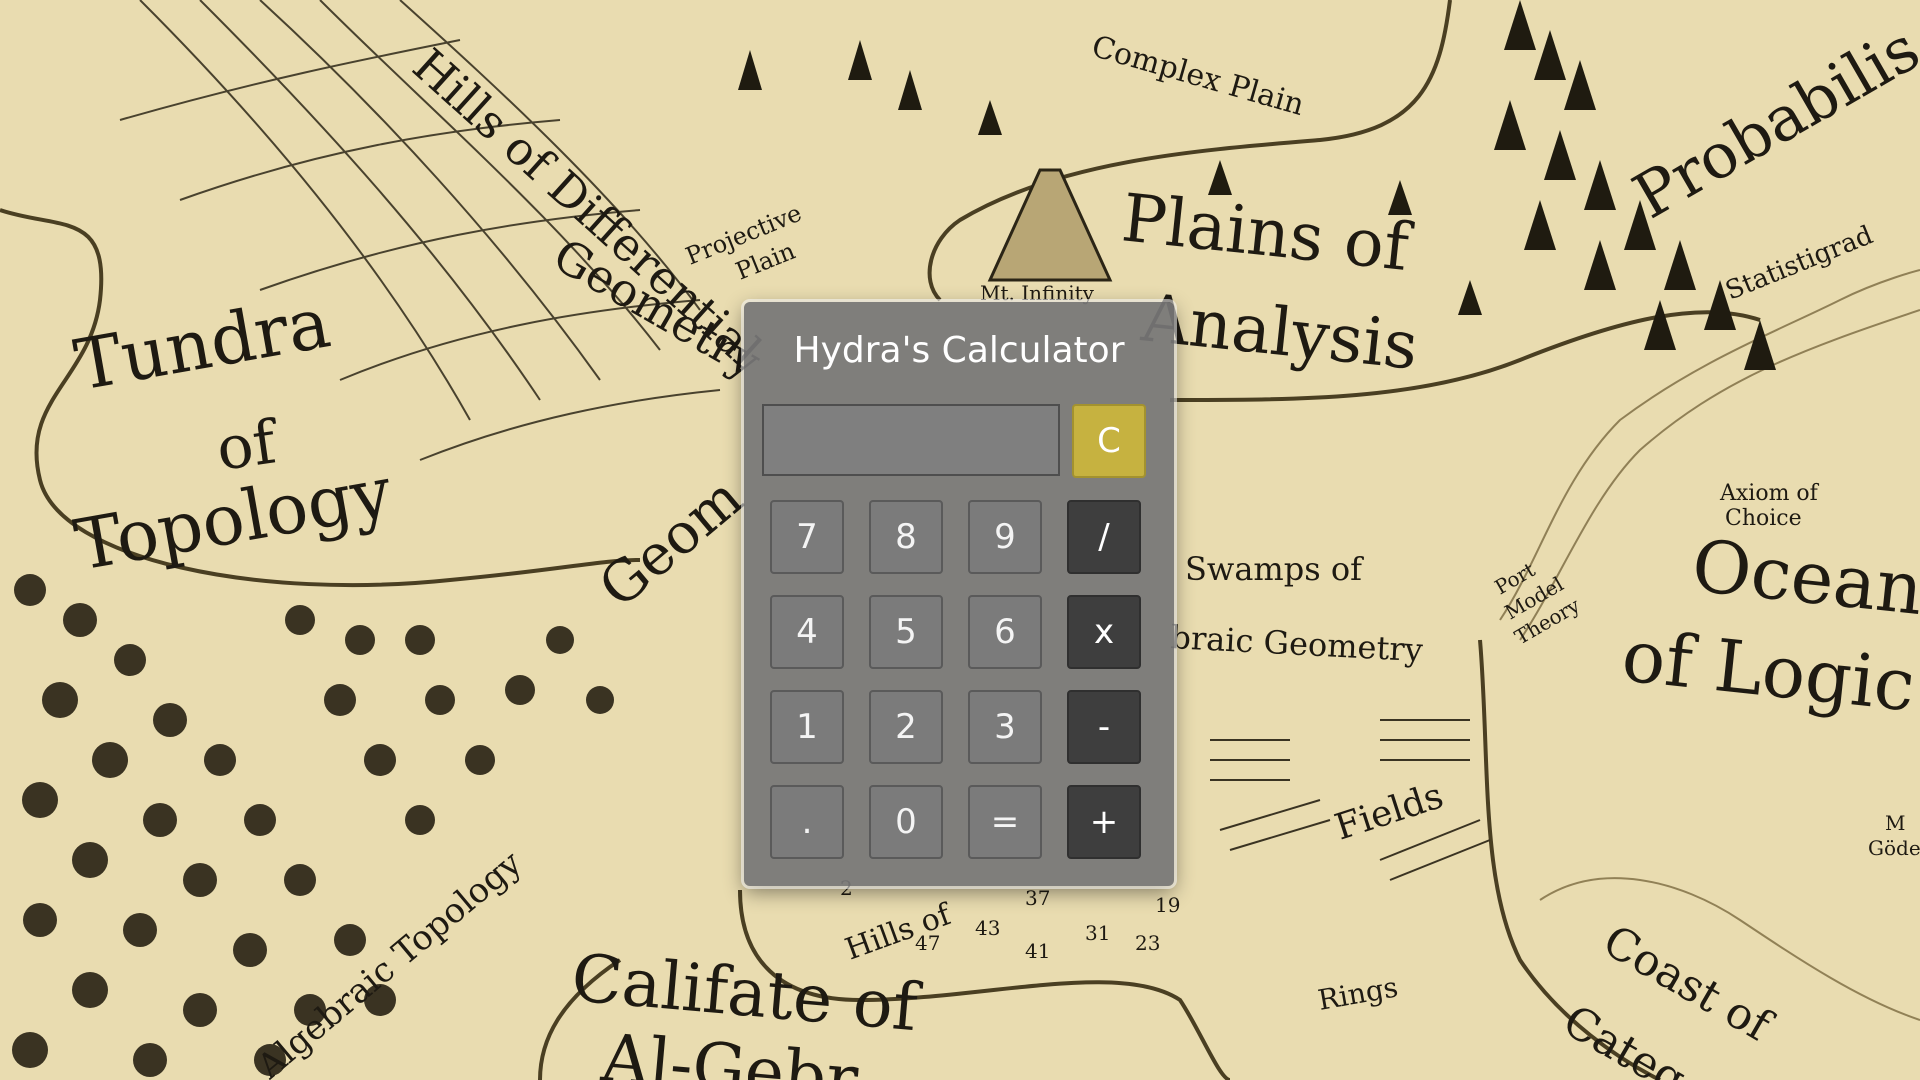 The width and height of the screenshot is (1920, 1080). Describe the element at coordinates (1768, 670) in the screenshot. I see `map-label-of-logic: of Logic` at that location.